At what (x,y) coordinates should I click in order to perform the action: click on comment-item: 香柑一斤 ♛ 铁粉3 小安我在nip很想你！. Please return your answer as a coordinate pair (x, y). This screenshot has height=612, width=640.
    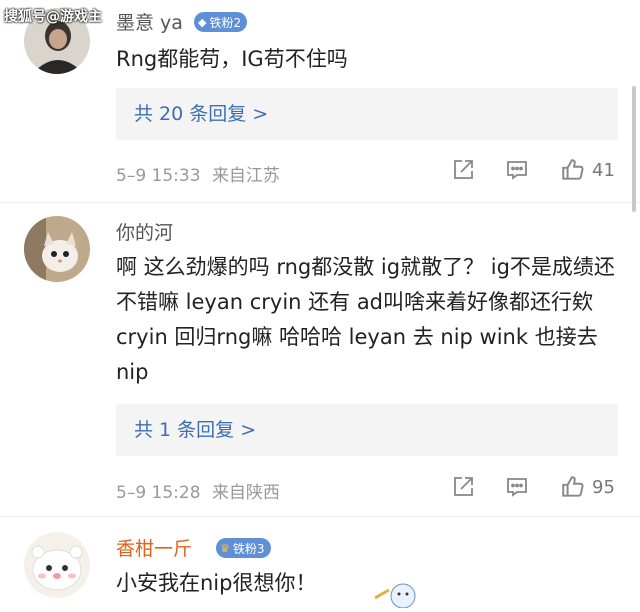
    Looking at the image, I should click on (320, 563).